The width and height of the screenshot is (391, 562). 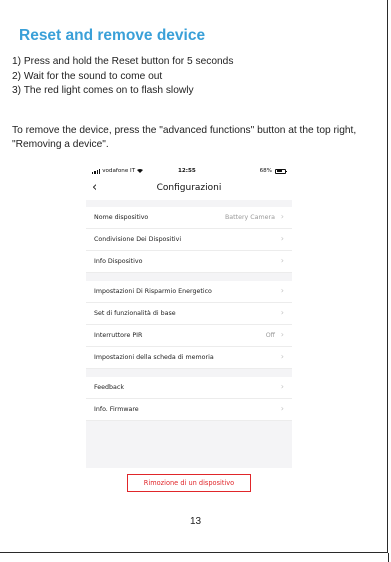 I want to click on settings-row-device-sharing: Condivisione Dei Dispositivi ›, so click(x=189, y=240).